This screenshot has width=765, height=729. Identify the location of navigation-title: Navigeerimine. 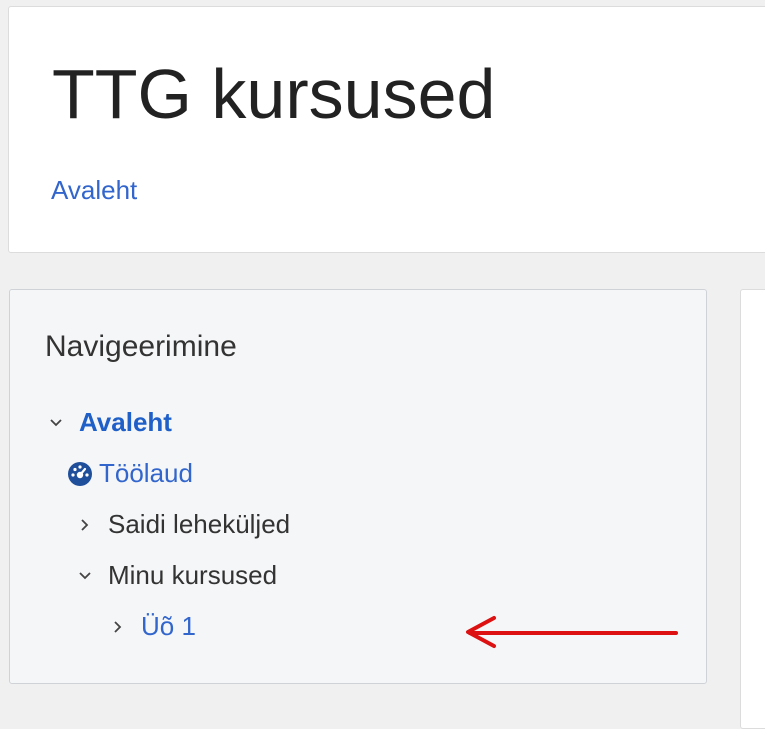
(141, 346).